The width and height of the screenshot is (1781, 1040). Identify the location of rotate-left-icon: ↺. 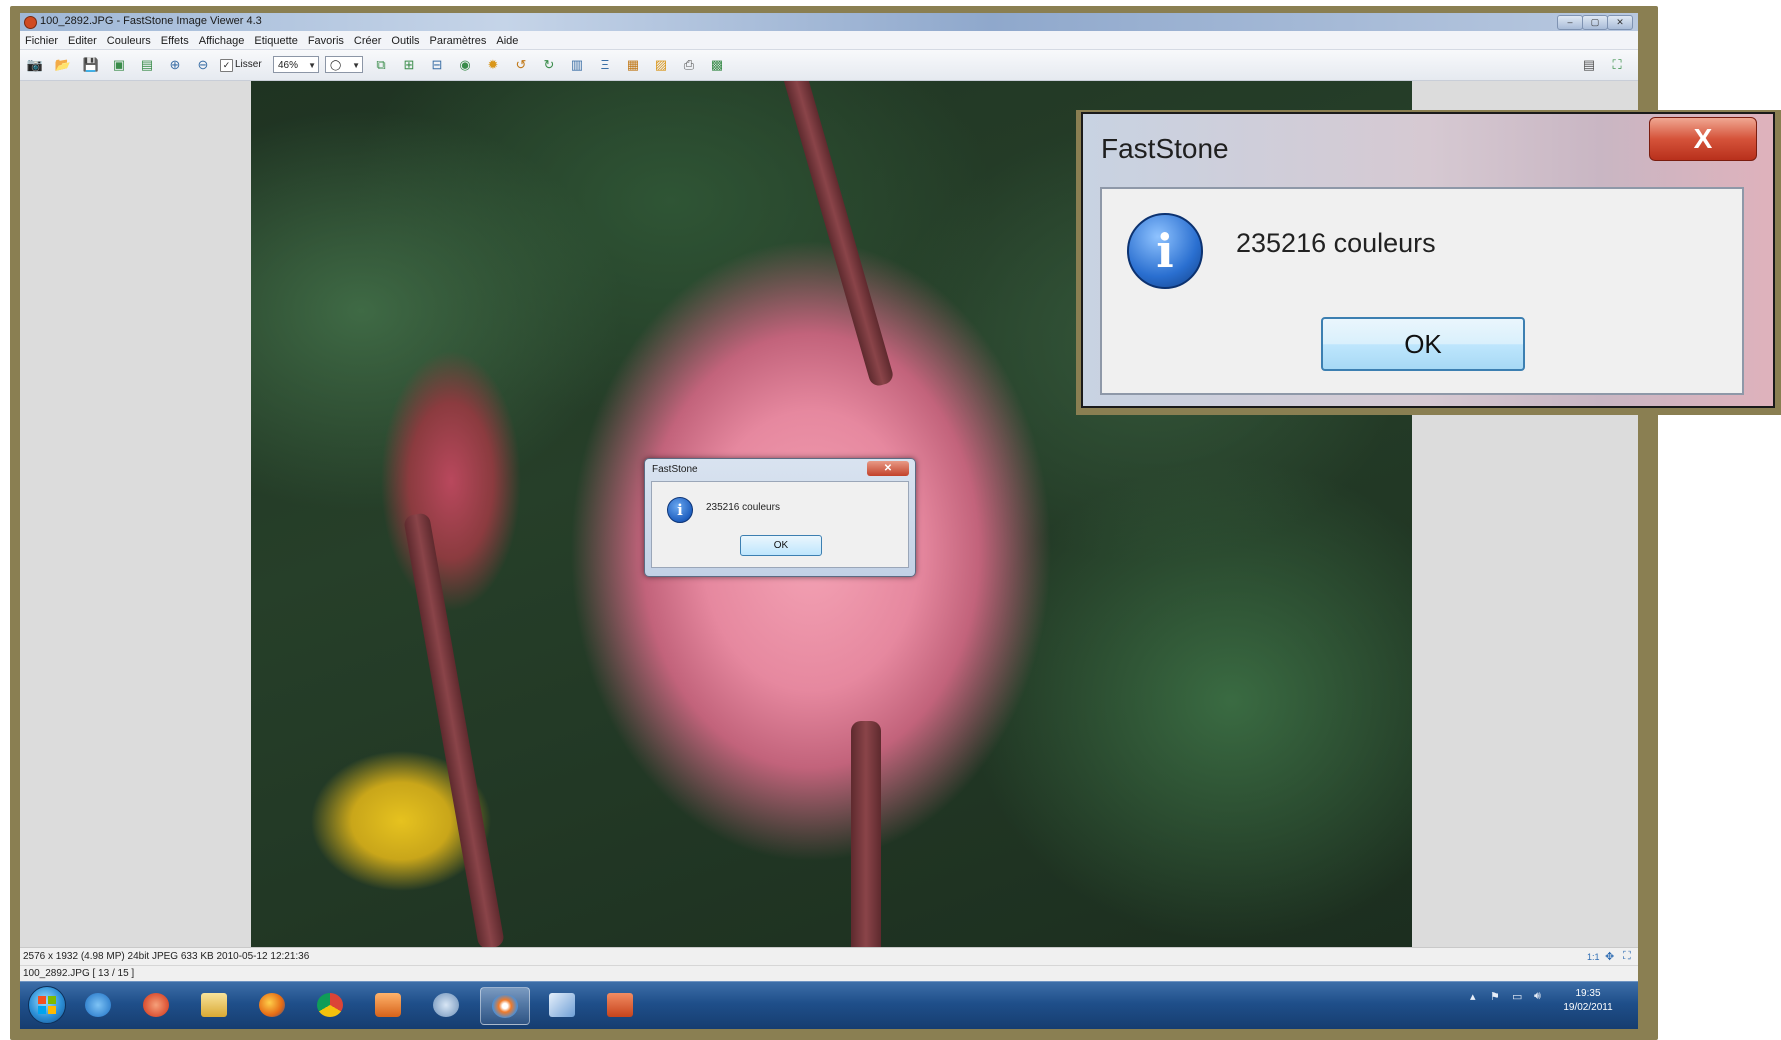
(521, 65).